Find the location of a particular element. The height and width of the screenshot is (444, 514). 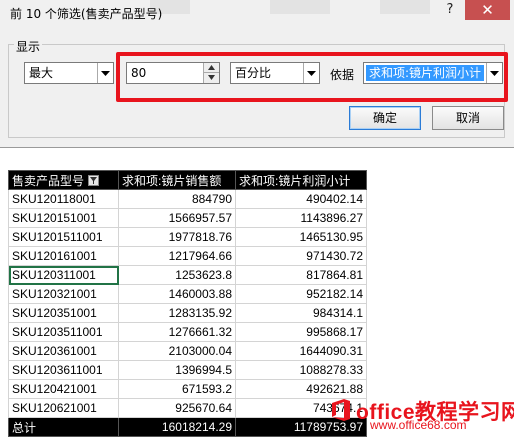

profit-cell: 971430.72 is located at coordinates (301, 256).